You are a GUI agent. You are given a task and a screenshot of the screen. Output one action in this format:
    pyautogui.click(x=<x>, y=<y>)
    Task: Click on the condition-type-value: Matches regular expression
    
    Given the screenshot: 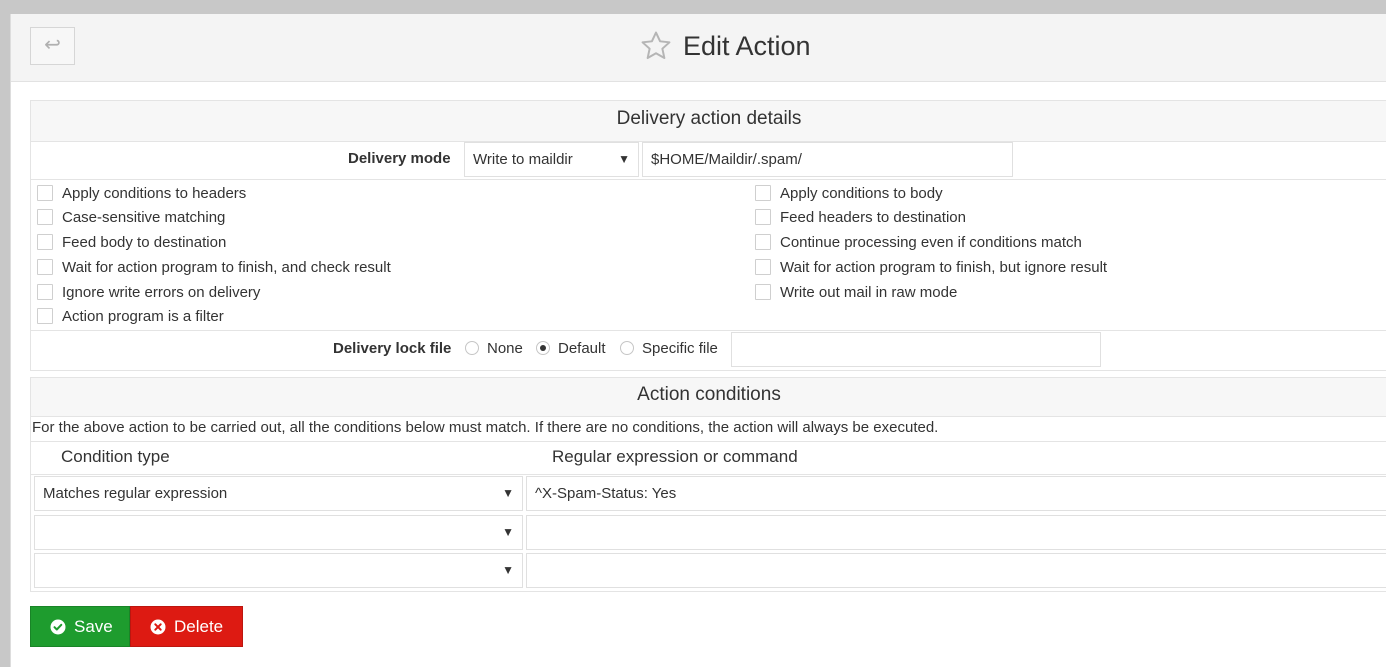 What is the action you would take?
    pyautogui.click(x=135, y=493)
    